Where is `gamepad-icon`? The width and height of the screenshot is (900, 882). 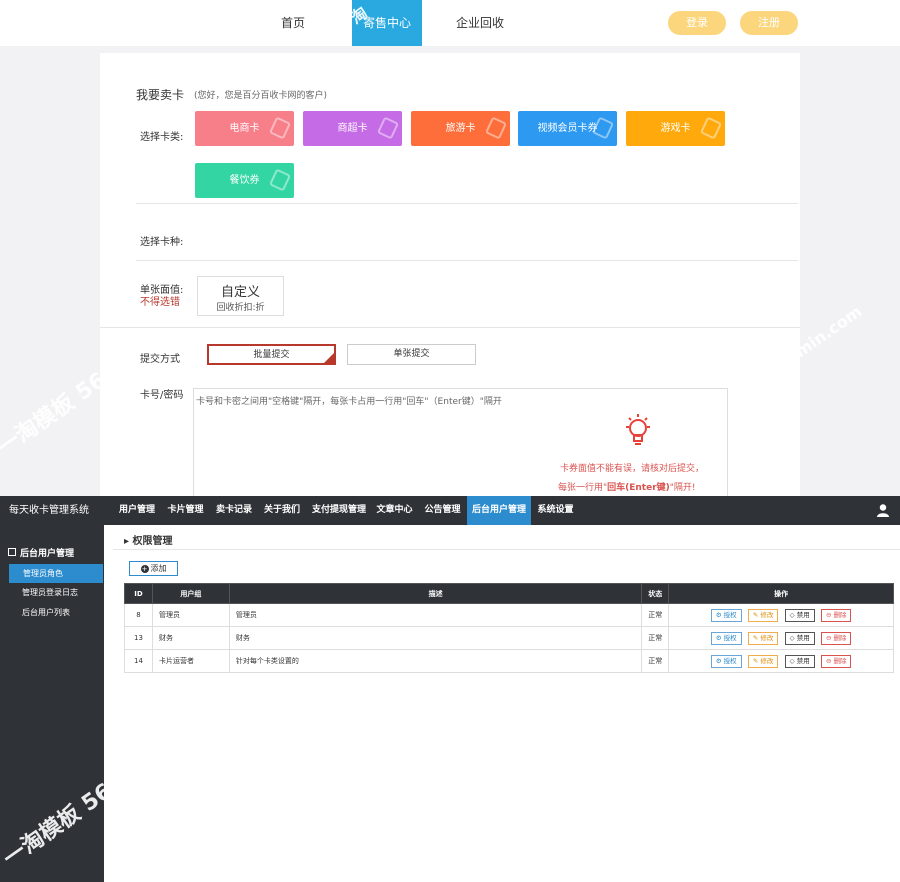
gamepad-icon is located at coordinates (711, 128).